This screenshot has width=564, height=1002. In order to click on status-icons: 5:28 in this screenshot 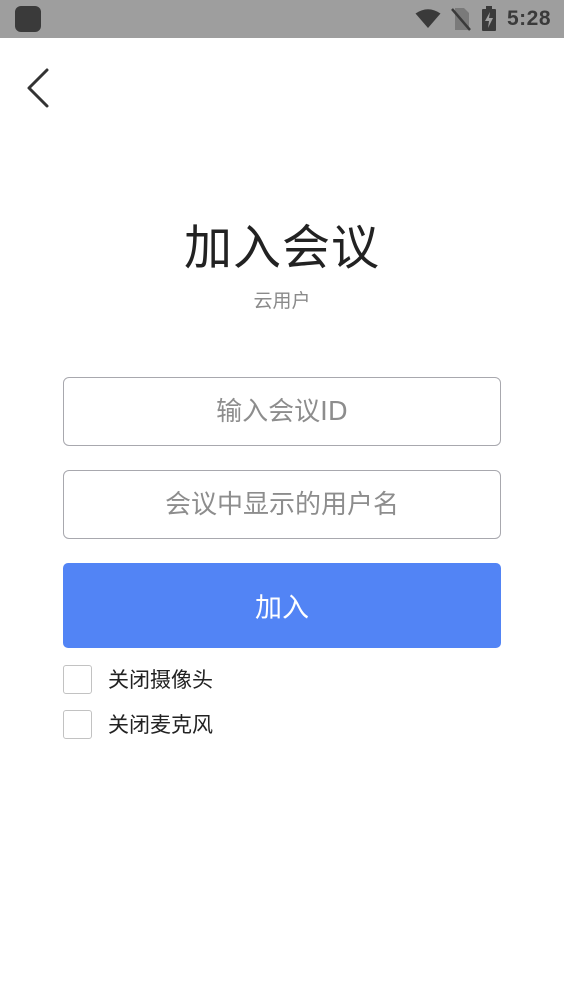, I will do `click(483, 19)`.